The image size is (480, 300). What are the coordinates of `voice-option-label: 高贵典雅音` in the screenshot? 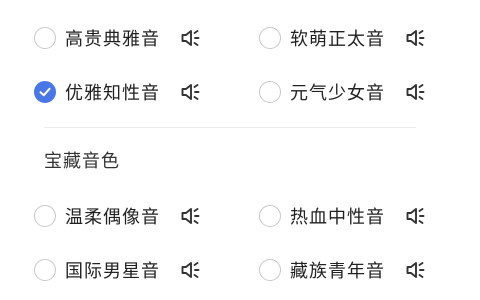 It's located at (112, 39).